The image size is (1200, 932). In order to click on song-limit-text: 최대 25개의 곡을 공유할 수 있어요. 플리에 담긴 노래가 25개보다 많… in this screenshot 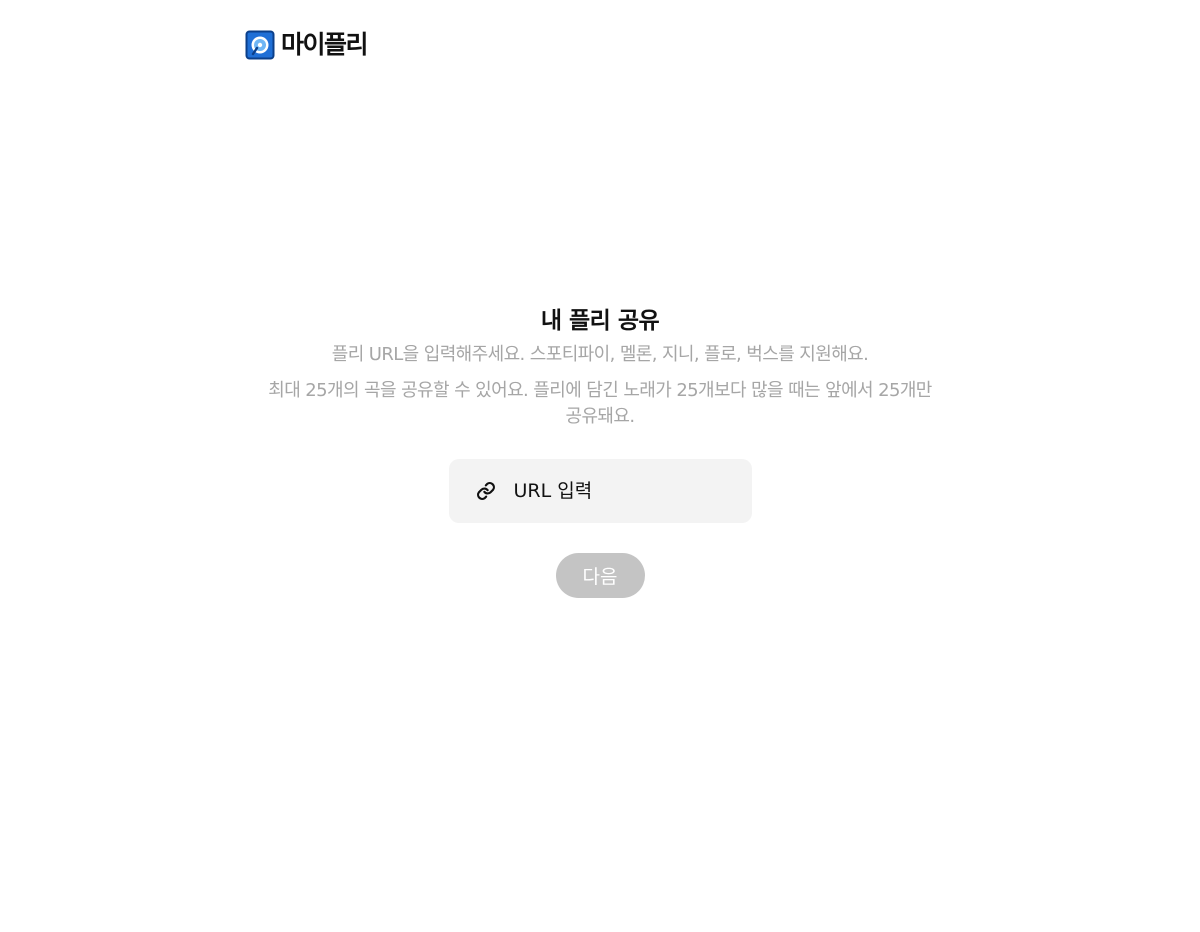, I will do `click(600, 403)`.